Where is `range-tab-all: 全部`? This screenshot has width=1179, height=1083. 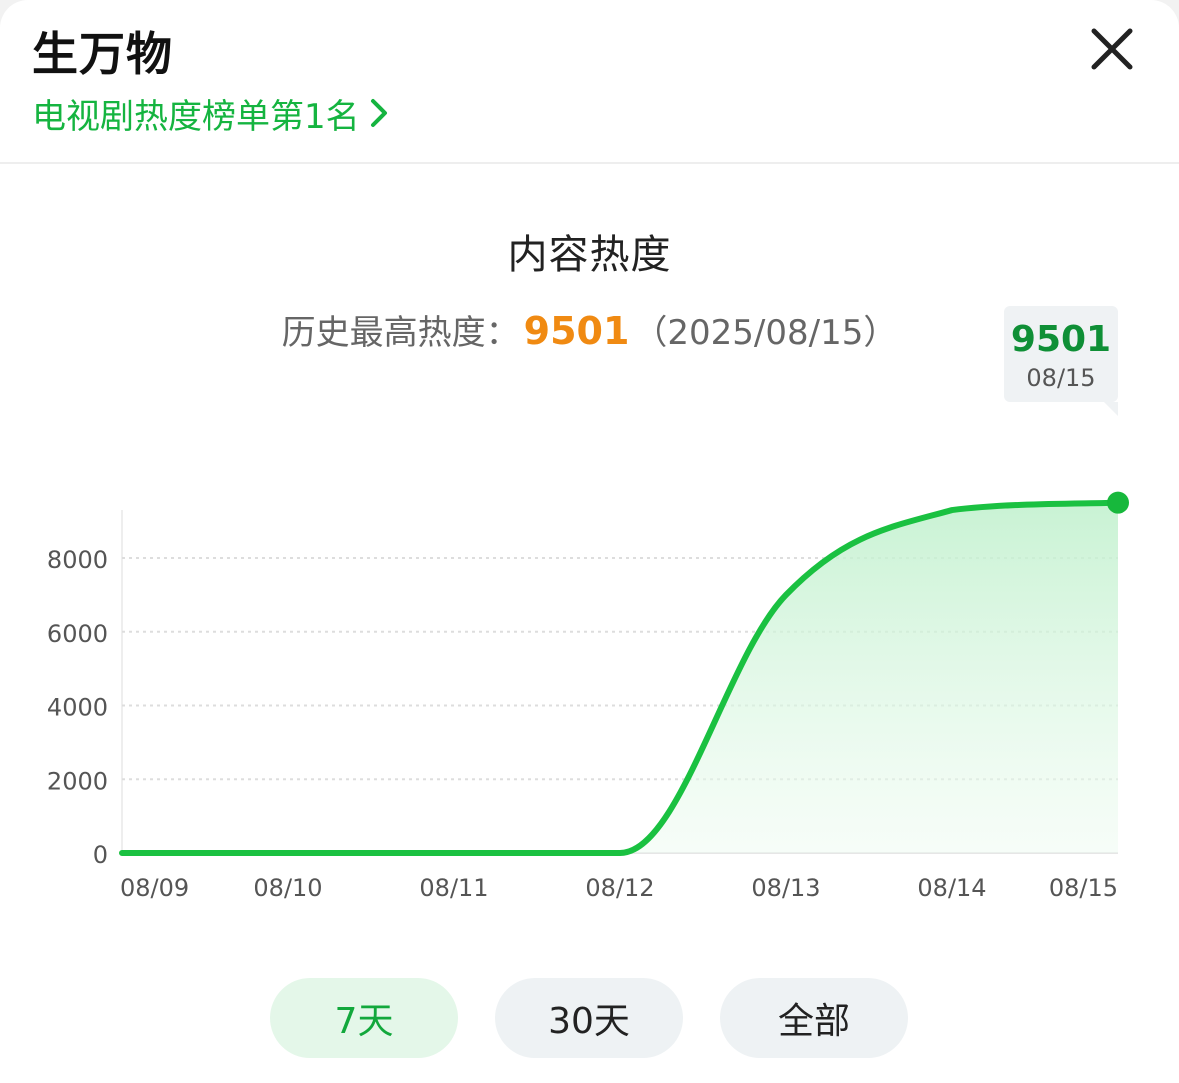 range-tab-all: 全部 is located at coordinates (814, 1018).